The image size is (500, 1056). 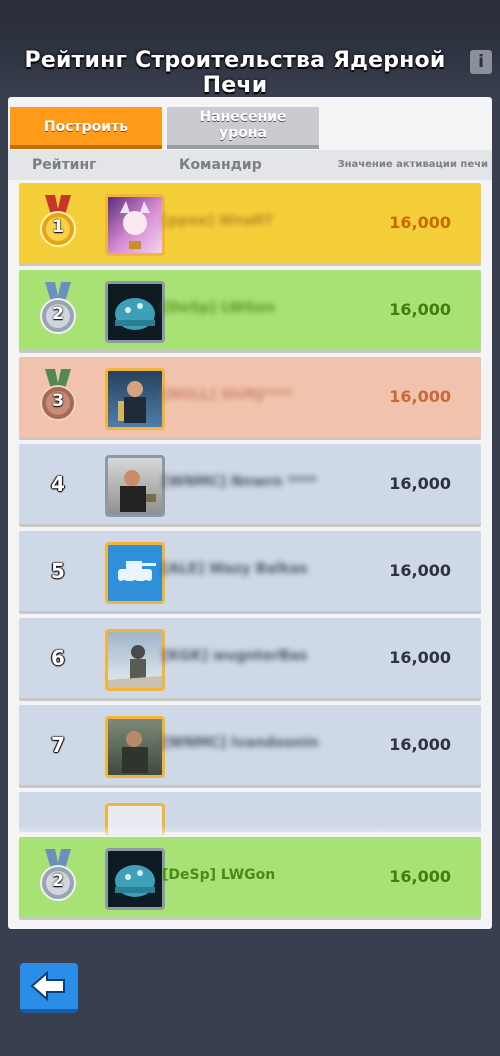 I want to click on column-commander: Командир, so click(x=220, y=165).